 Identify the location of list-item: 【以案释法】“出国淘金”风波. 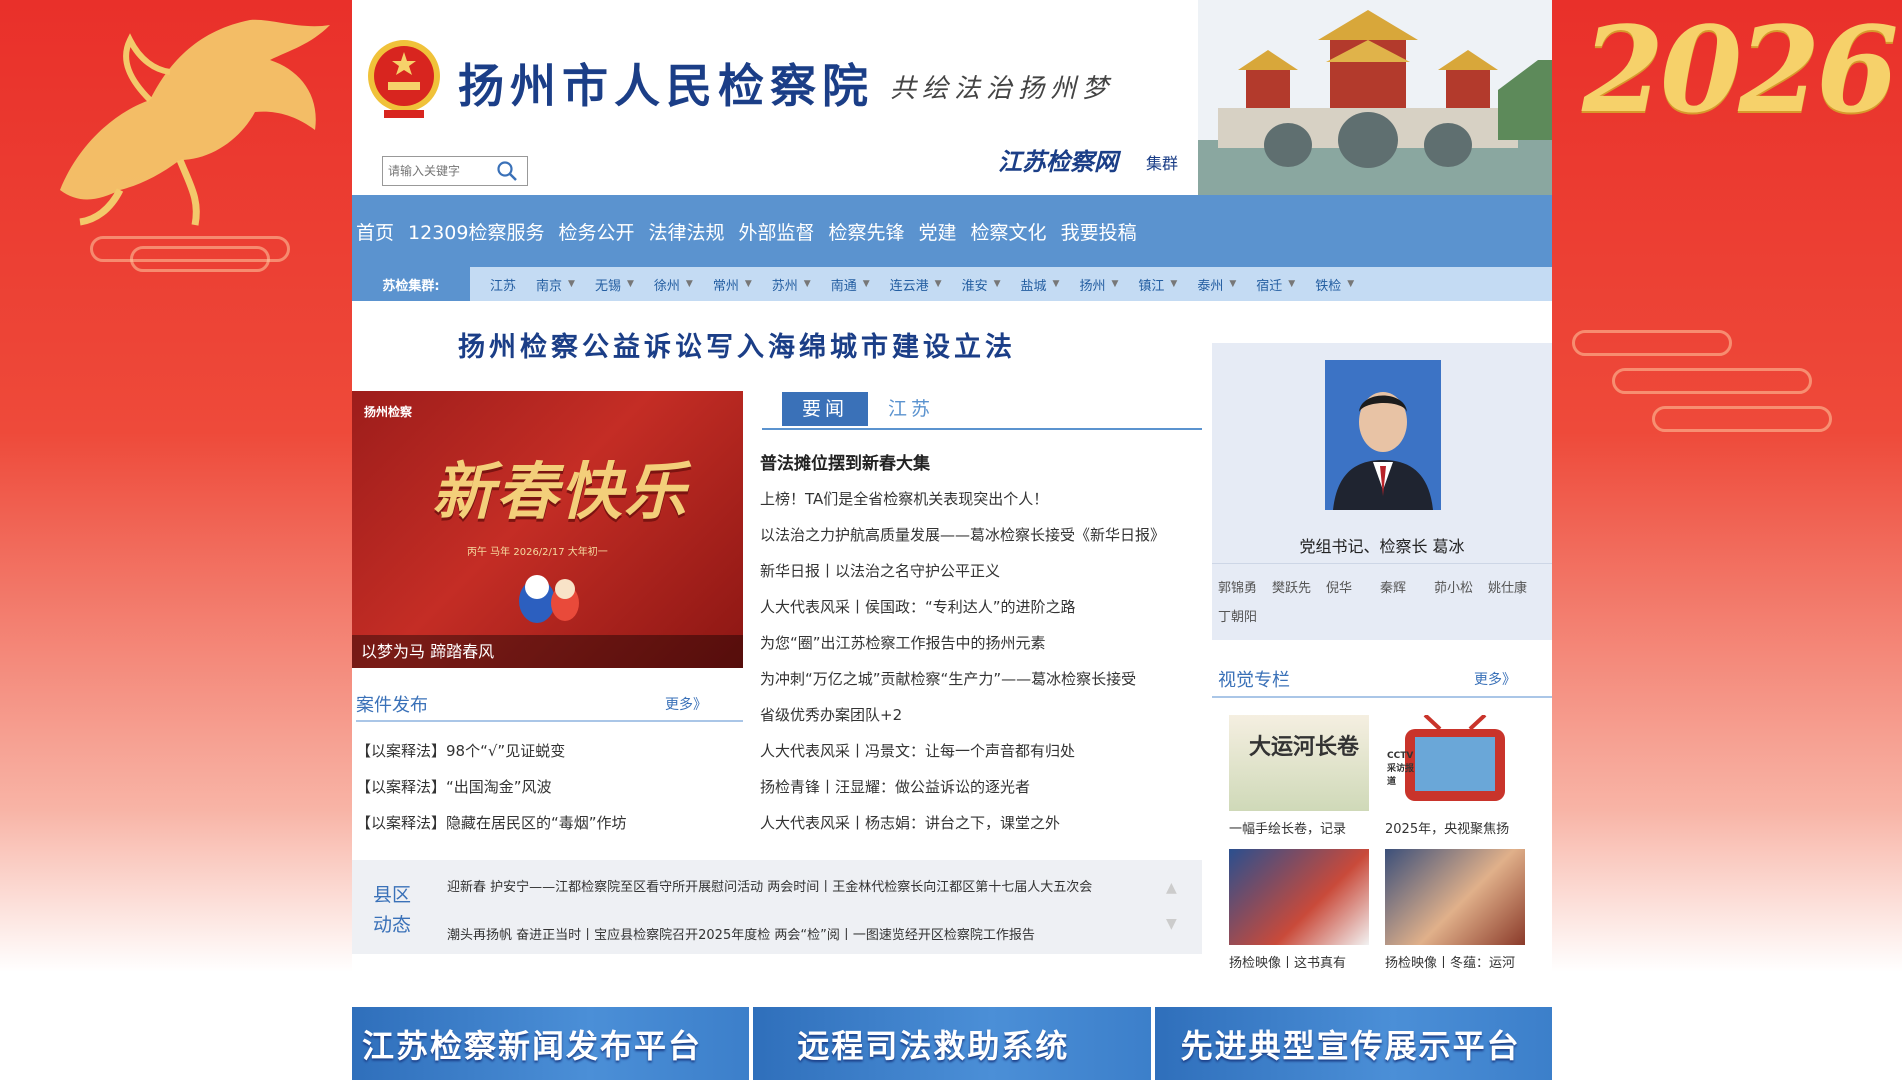
(549, 794).